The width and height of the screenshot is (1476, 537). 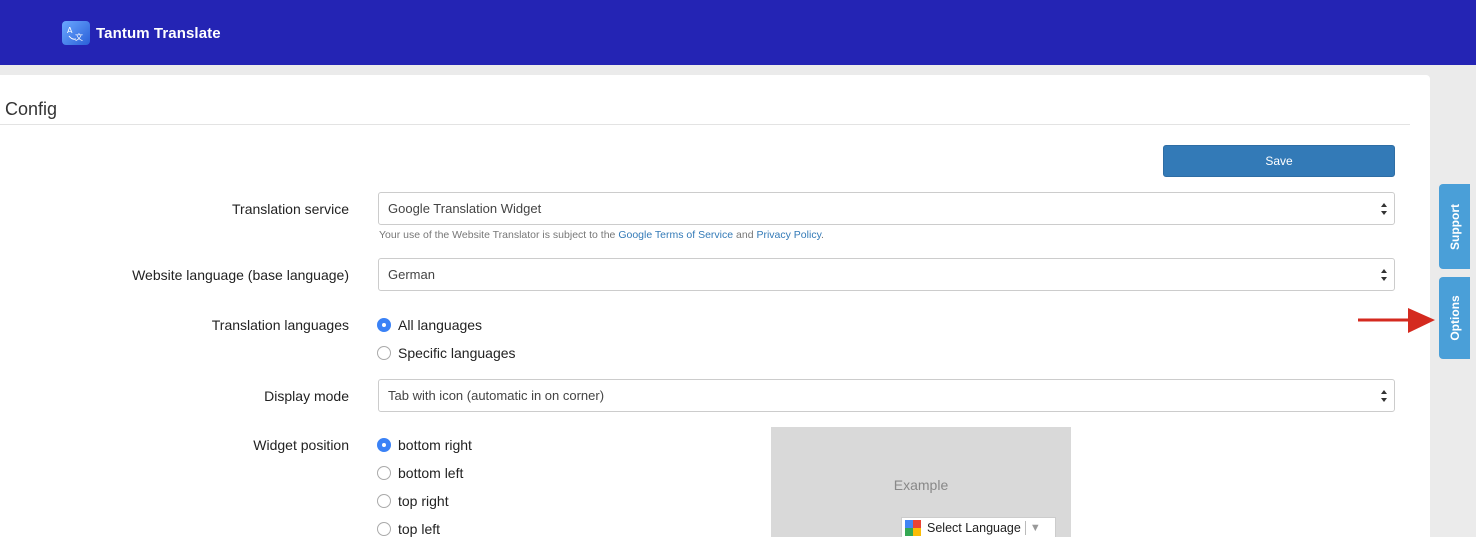 I want to click on google-translate-logo-icon, so click(x=913, y=528).